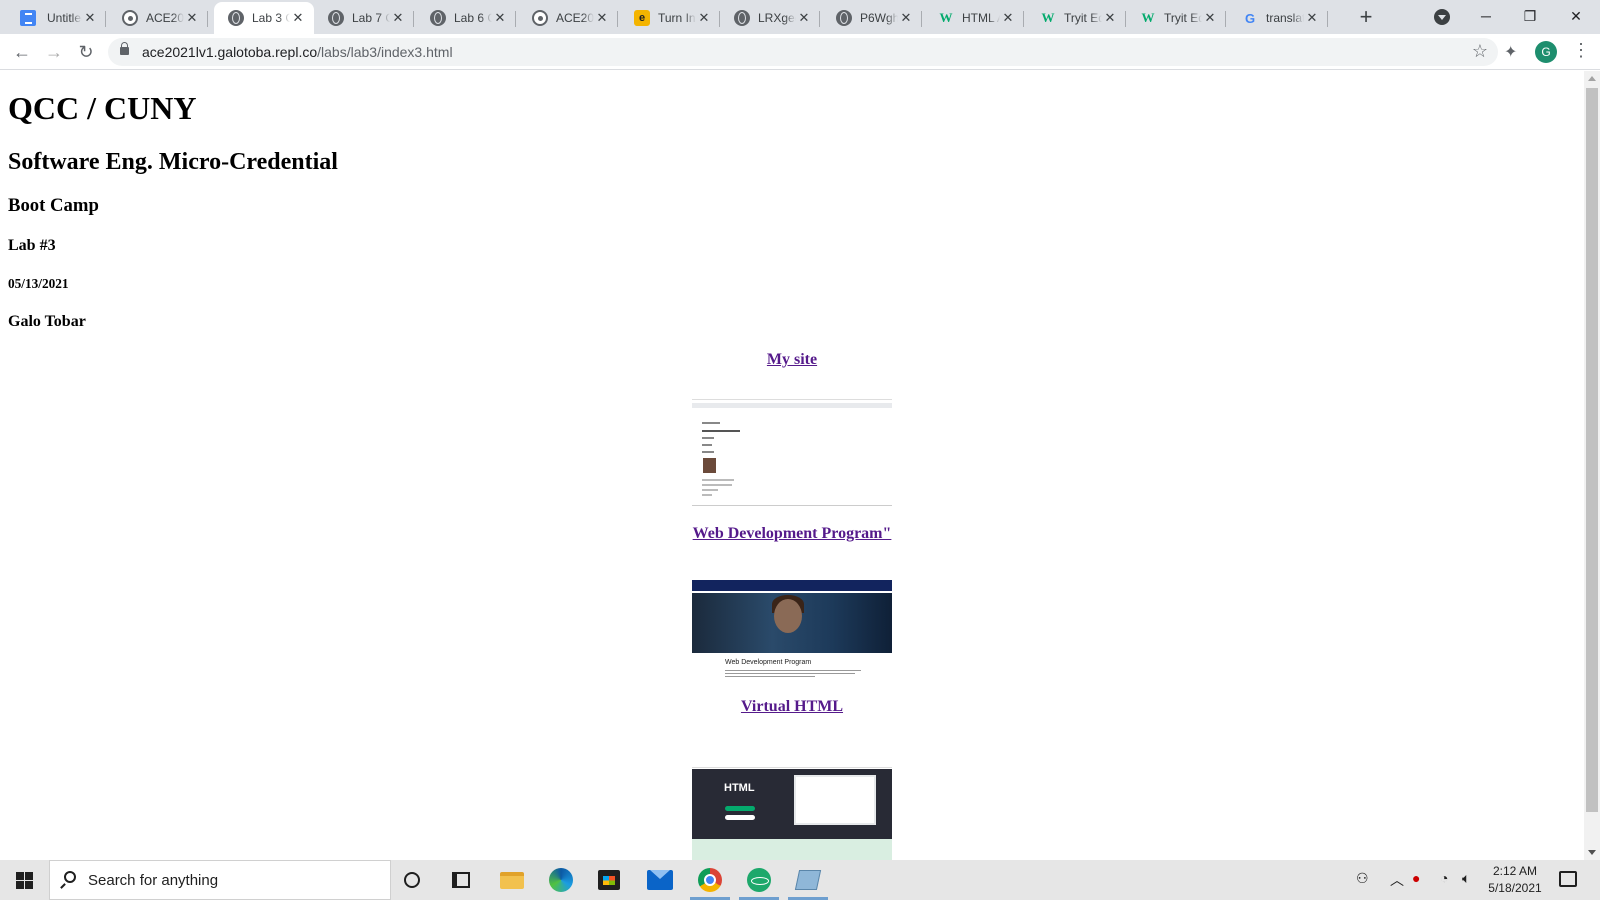 The height and width of the screenshot is (900, 1600). Describe the element at coordinates (1546, 52) in the screenshot. I see `profile-avatar: G` at that location.